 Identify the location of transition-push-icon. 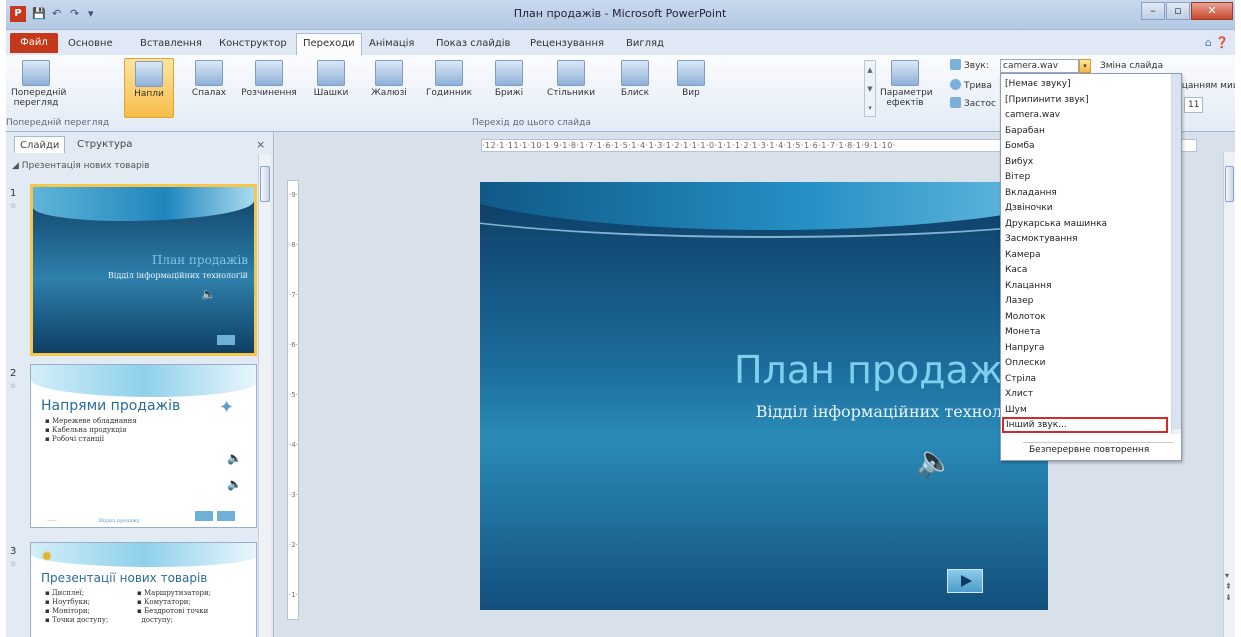
(149, 74).